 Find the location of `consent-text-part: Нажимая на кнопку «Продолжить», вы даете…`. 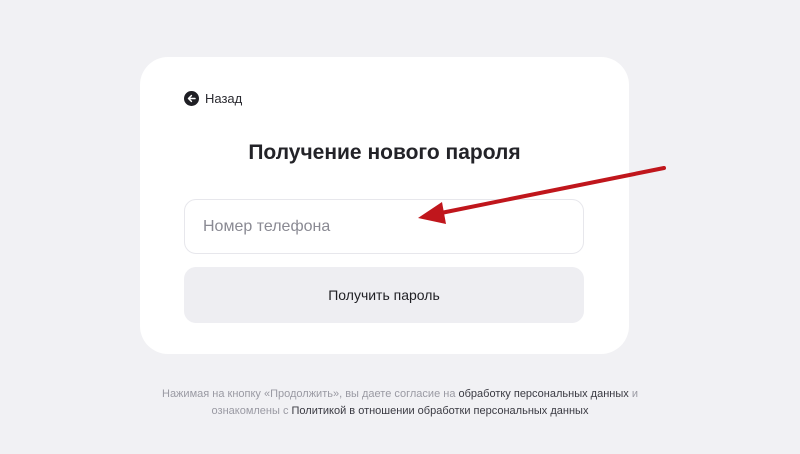

consent-text-part: Нажимая на кнопку «Продолжить», вы даете… is located at coordinates (309, 394).